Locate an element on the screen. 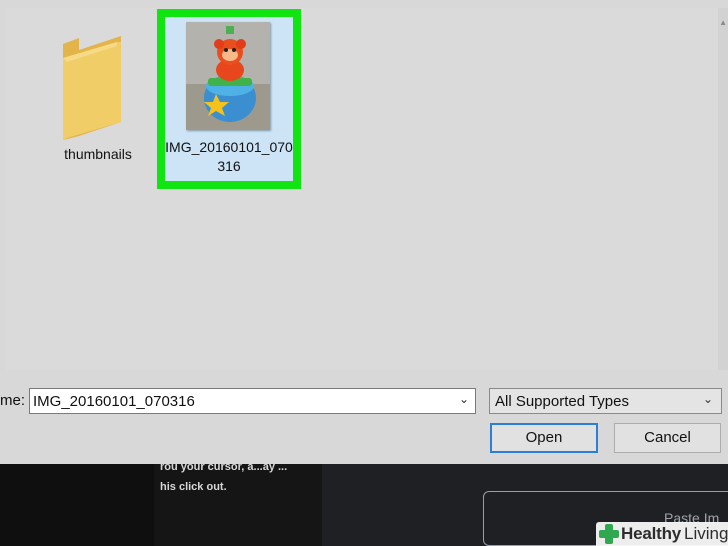 The height and width of the screenshot is (546, 728). image-file-item-selected: IMG_20160101_070316 is located at coordinates (229, 99).